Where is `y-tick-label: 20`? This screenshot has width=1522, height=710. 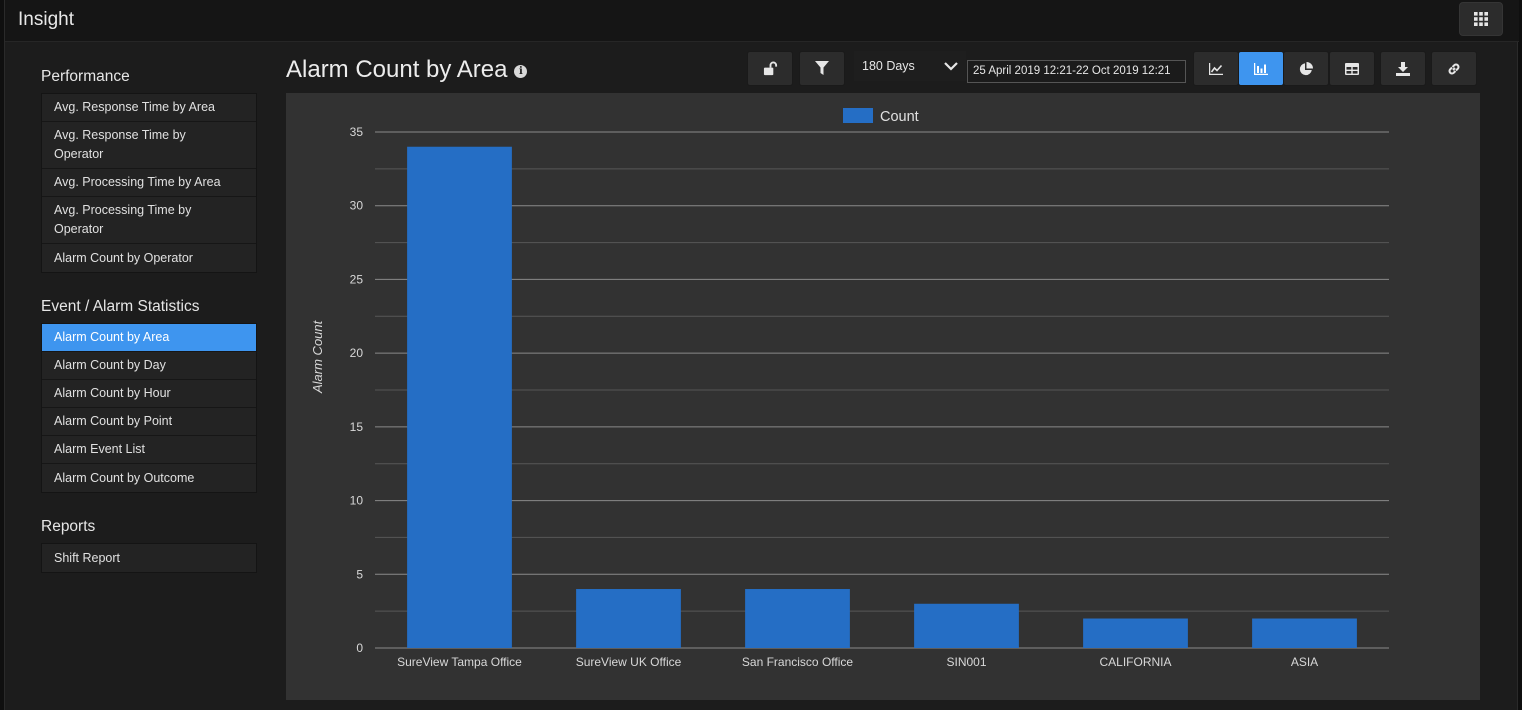
y-tick-label: 20 is located at coordinates (357, 353).